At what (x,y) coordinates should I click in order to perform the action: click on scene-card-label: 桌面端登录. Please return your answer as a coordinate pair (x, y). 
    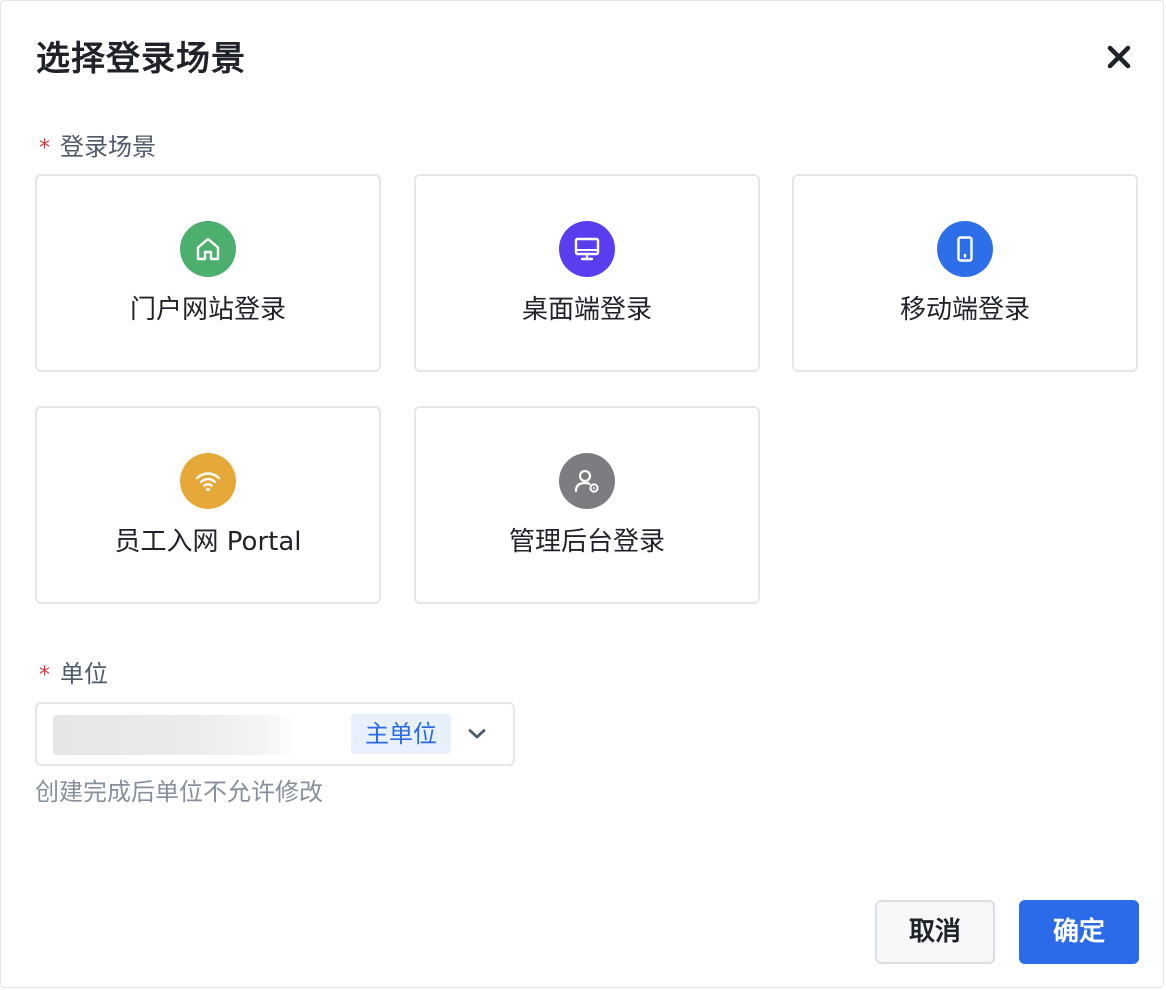
    Looking at the image, I should click on (586, 310).